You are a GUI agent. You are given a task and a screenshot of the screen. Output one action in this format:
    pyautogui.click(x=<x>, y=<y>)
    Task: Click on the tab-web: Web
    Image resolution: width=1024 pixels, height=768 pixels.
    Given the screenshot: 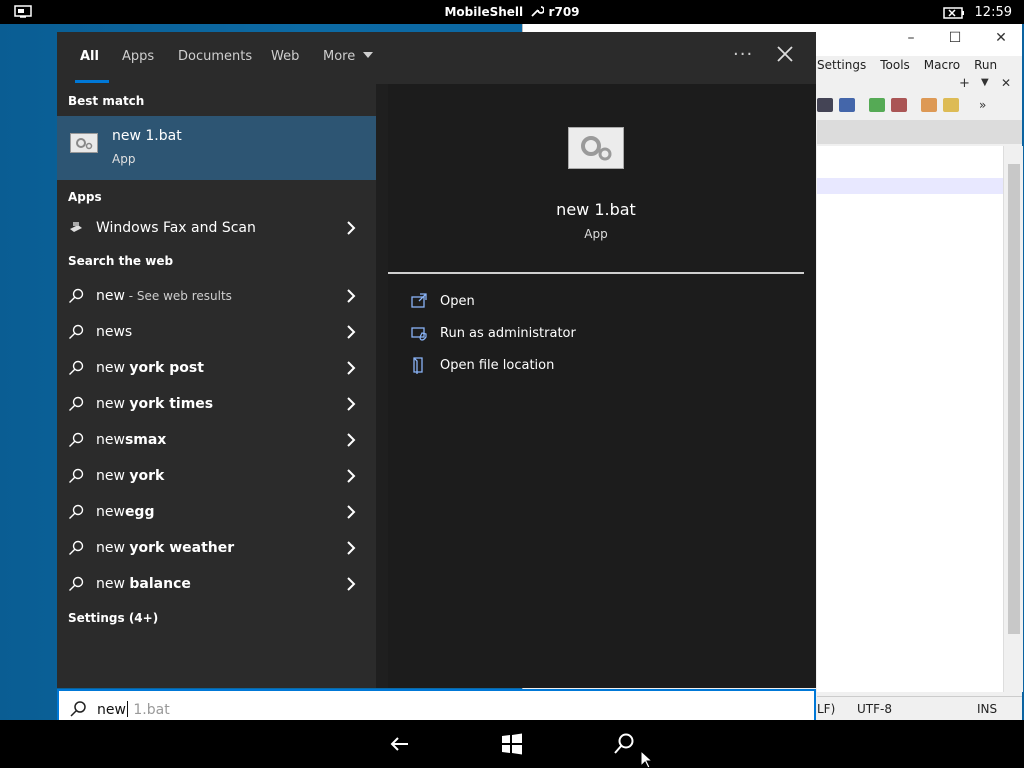 What is the action you would take?
    pyautogui.click(x=285, y=56)
    